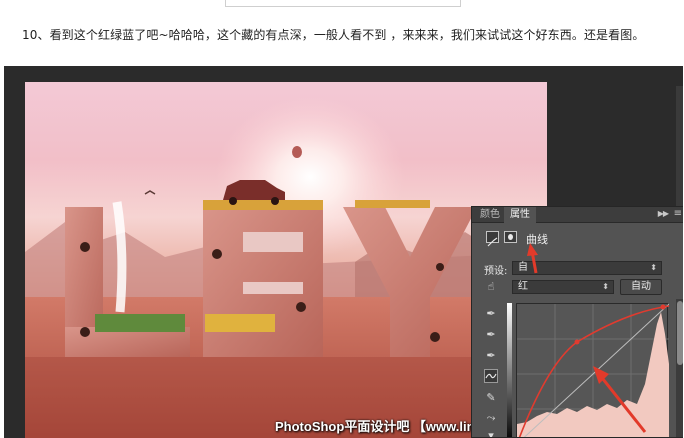 Image resolution: width=684 pixels, height=438 pixels. Describe the element at coordinates (491, 356) in the screenshot. I see `eyedropper-white-icon: ✒` at that location.